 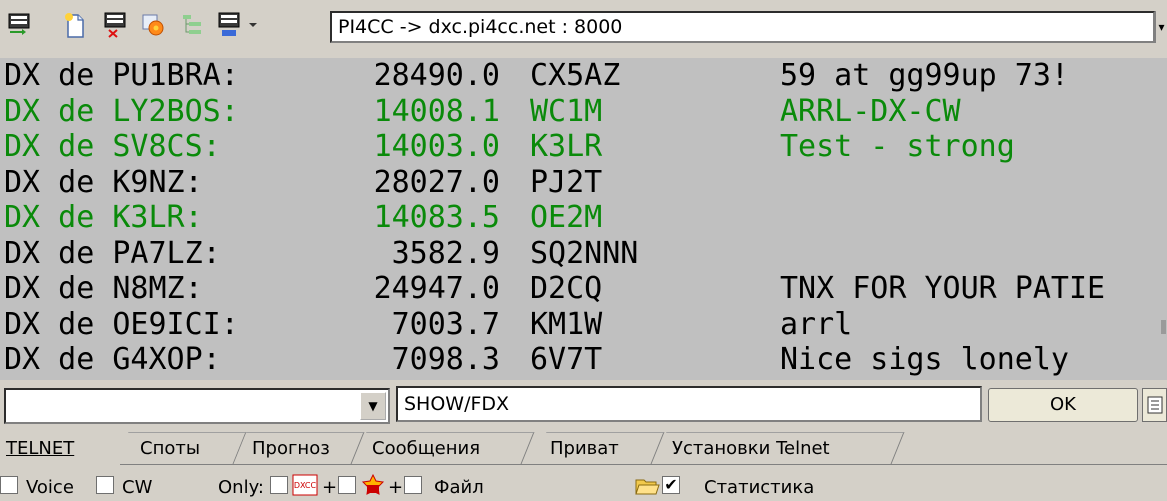 I want to click on spot-comment: ARRL-DX-CW, so click(x=870, y=111).